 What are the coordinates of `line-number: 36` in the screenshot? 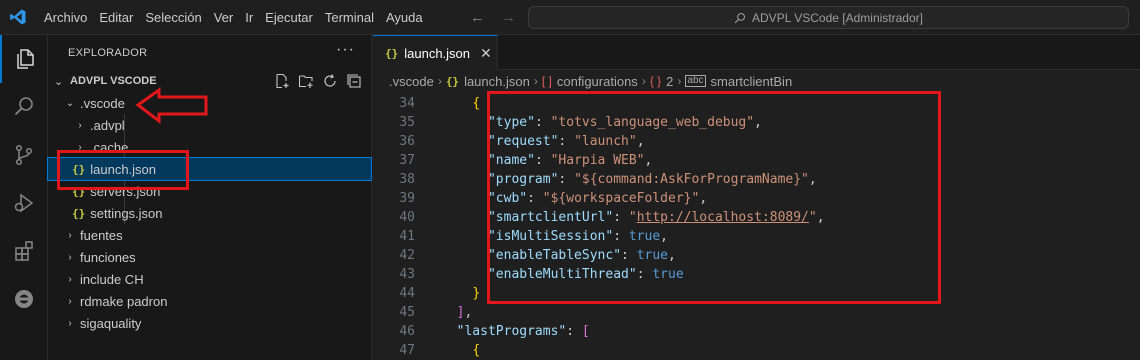 It's located at (407, 141).